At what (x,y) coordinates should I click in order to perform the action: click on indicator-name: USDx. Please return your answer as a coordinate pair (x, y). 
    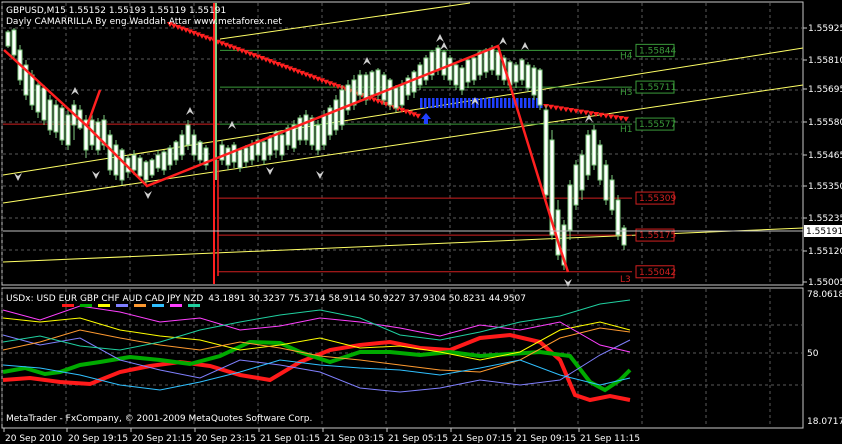
    Looking at the image, I should click on (18, 299).